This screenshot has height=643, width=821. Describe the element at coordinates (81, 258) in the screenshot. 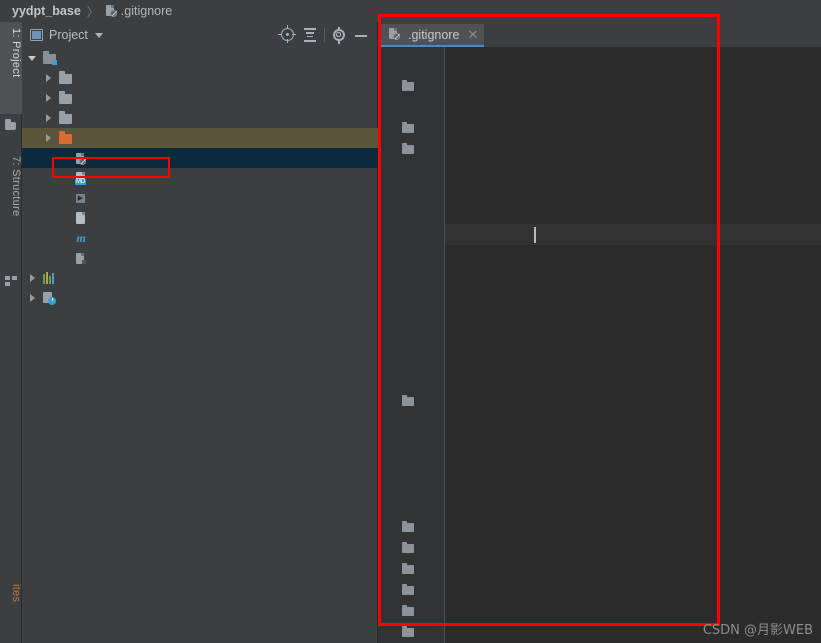

I see `iml-module-icon` at that location.